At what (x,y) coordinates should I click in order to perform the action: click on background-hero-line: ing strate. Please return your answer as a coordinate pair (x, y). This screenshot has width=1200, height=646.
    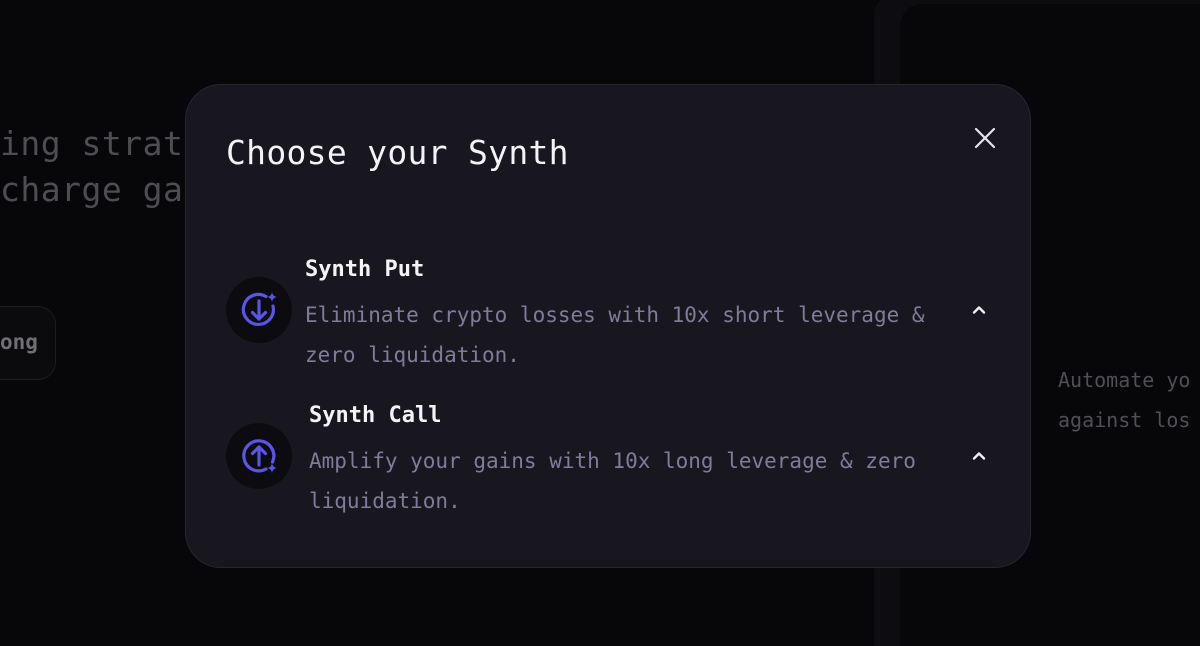
    Looking at the image, I should click on (102, 143).